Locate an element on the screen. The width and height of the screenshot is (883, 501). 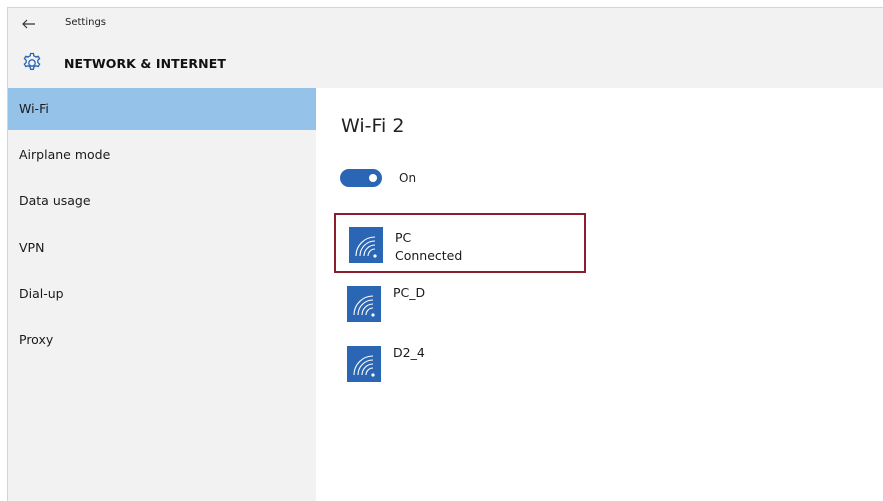
sidebar-item-data-usage: Data usage is located at coordinates (162, 201).